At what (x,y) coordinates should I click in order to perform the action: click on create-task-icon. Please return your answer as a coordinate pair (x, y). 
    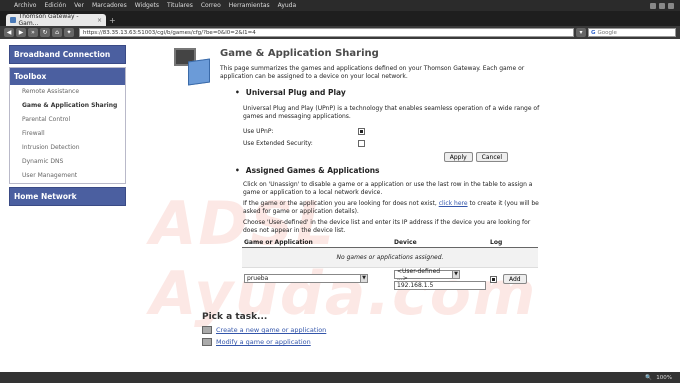
    Looking at the image, I should click on (207, 330).